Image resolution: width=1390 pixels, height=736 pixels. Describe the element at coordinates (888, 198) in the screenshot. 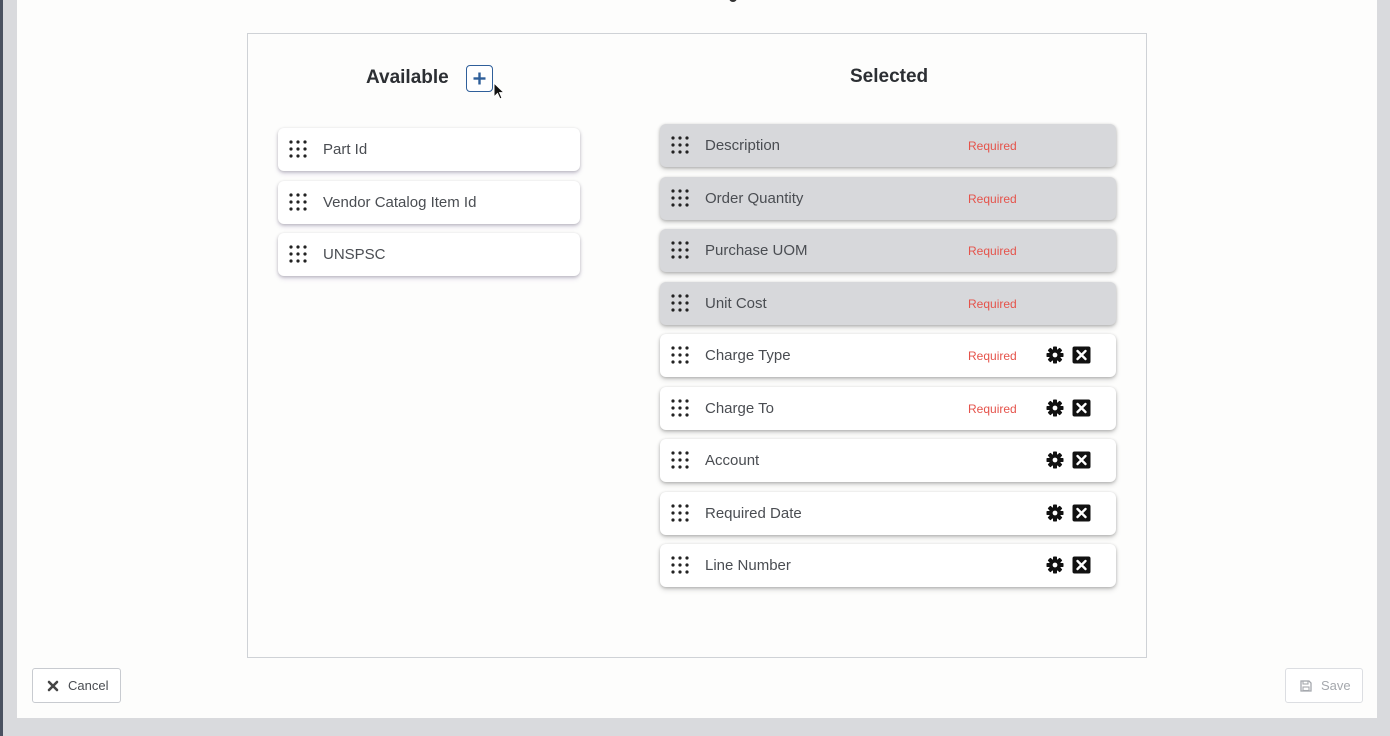

I see `selected-field-item: Order Quantity Required` at that location.